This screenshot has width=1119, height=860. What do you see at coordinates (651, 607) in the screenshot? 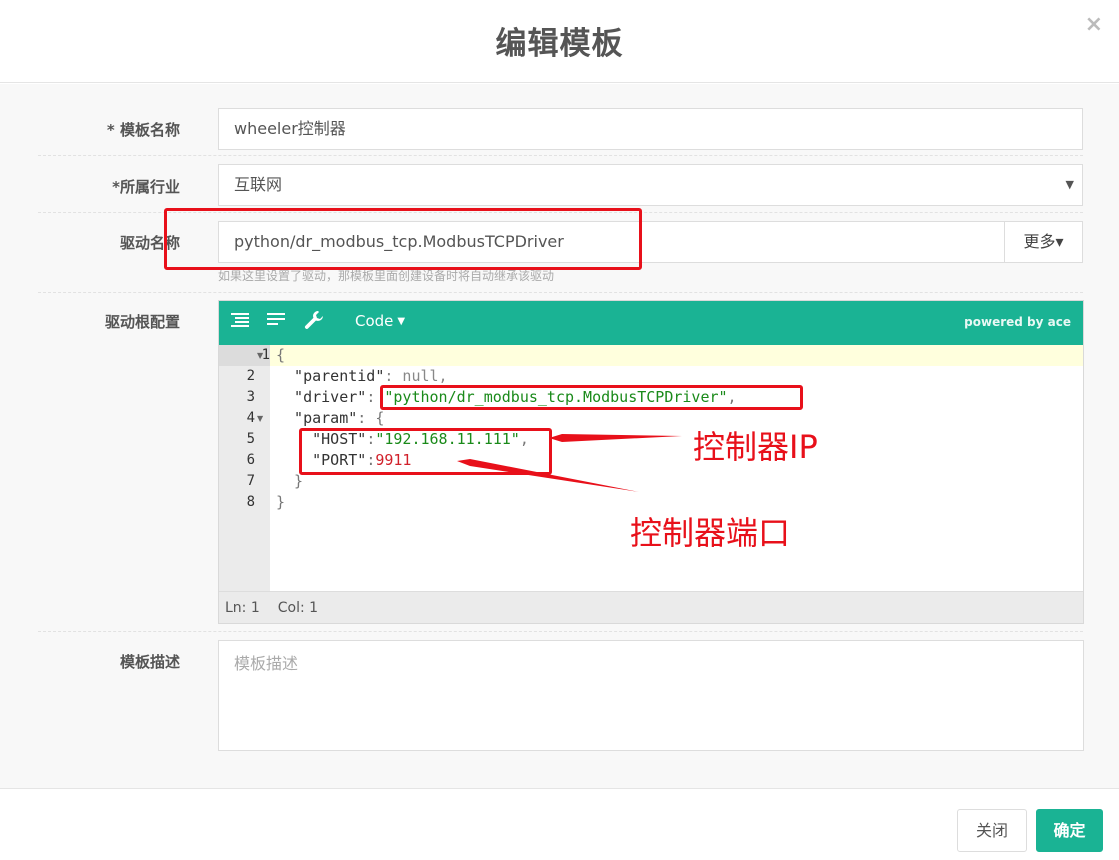
I see `editor-status-bar: Ln: 1 Col: 1` at bounding box center [651, 607].